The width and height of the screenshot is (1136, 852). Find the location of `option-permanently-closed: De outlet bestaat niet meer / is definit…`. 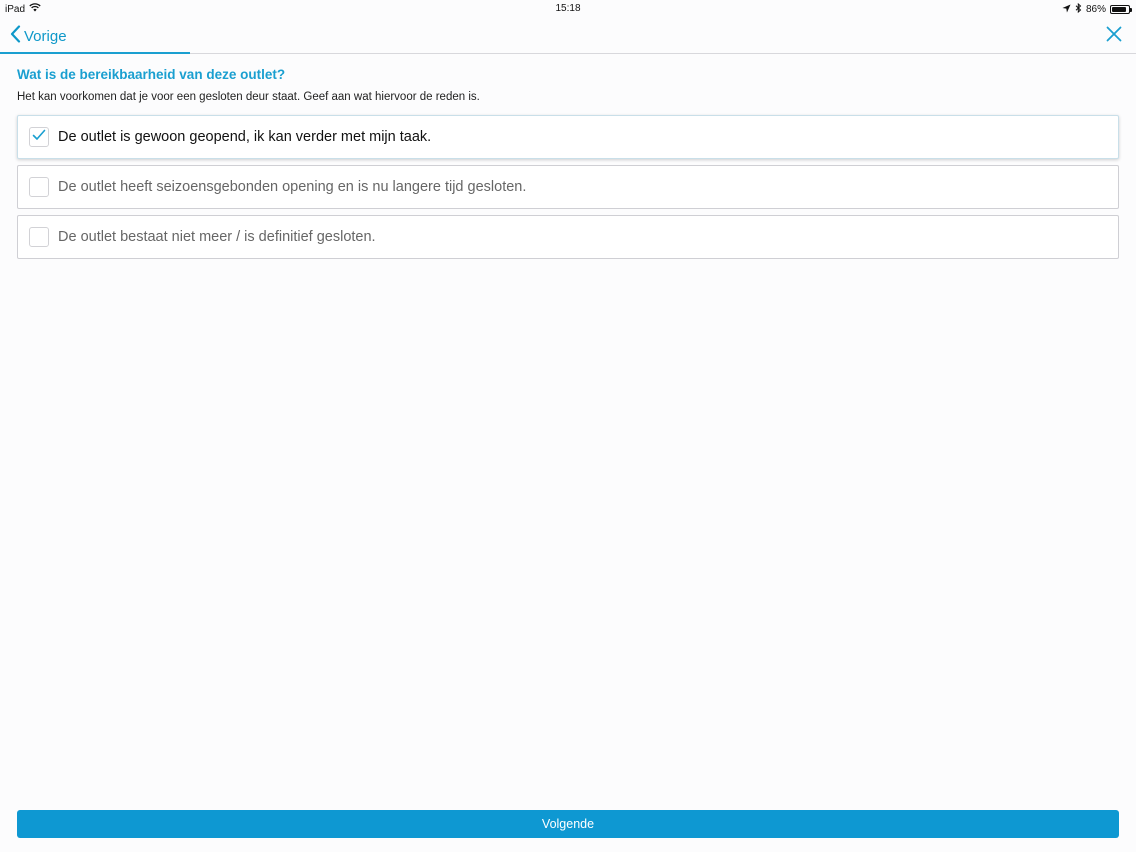

option-permanently-closed: De outlet bestaat niet meer / is definit… is located at coordinates (568, 237).